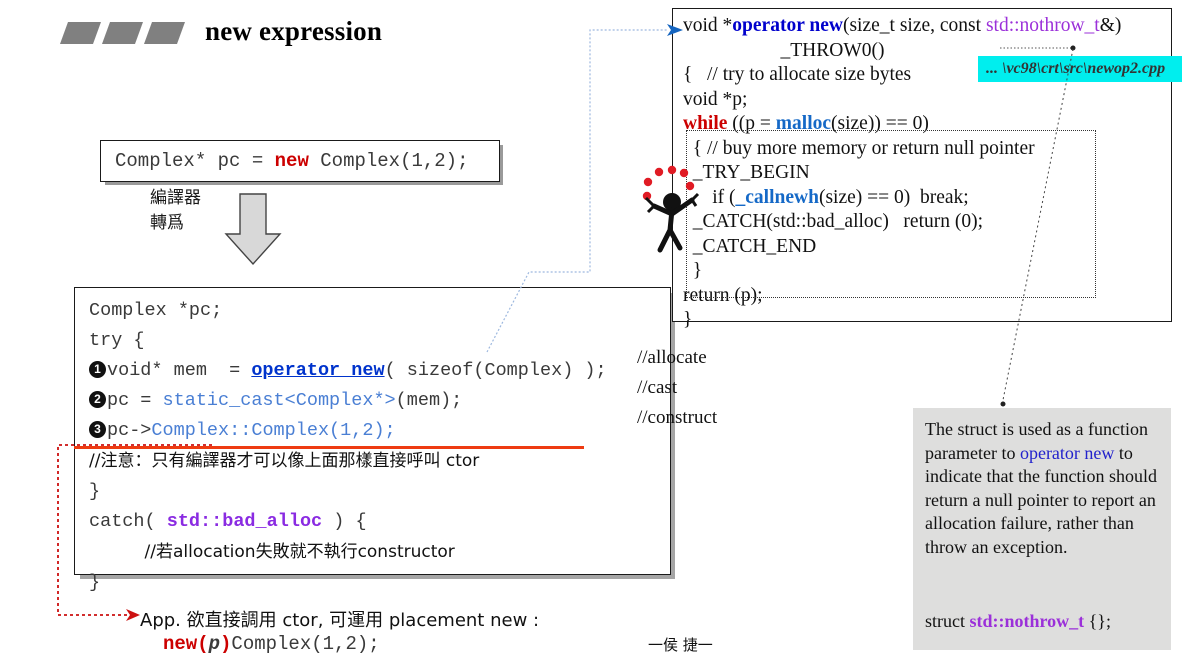  I want to click on placement-new-keyword: new(, so click(186, 644).